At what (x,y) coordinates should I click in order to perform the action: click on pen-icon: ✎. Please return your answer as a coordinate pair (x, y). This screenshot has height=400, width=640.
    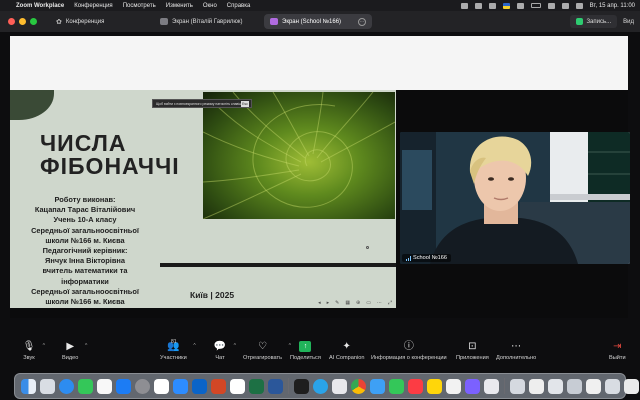
    Looking at the image, I should click on (337, 303).